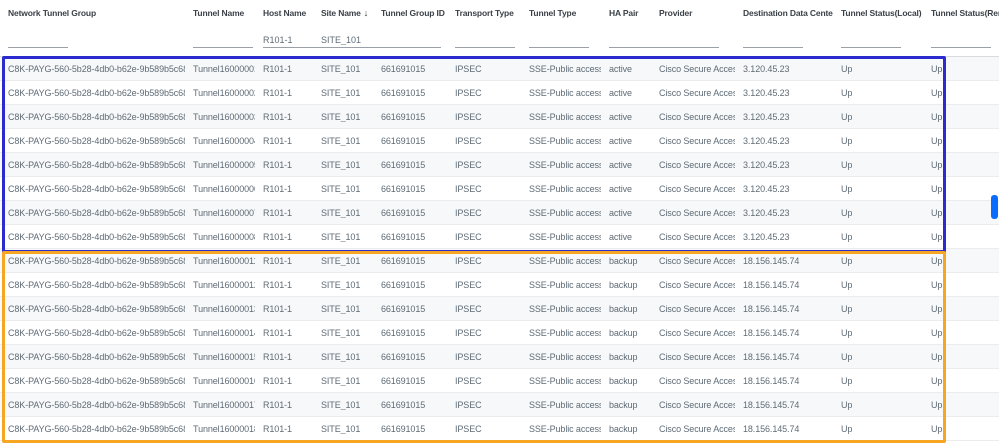  I want to click on cell-ha-pair: backup, so click(623, 284).